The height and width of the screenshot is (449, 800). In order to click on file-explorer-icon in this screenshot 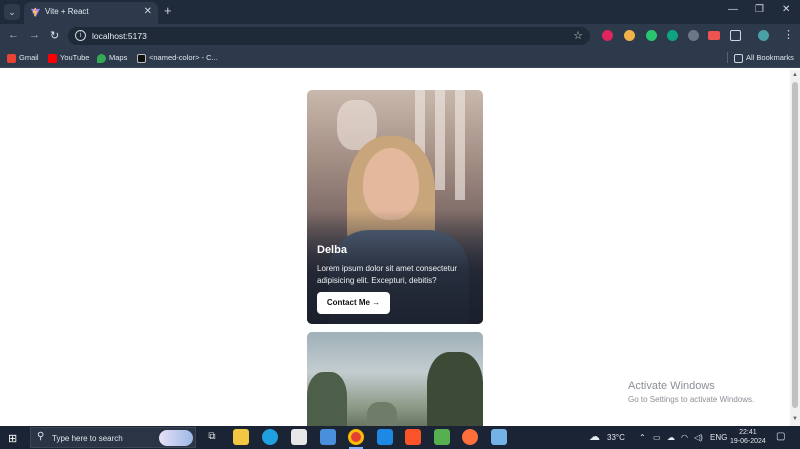, I will do `click(241, 437)`.